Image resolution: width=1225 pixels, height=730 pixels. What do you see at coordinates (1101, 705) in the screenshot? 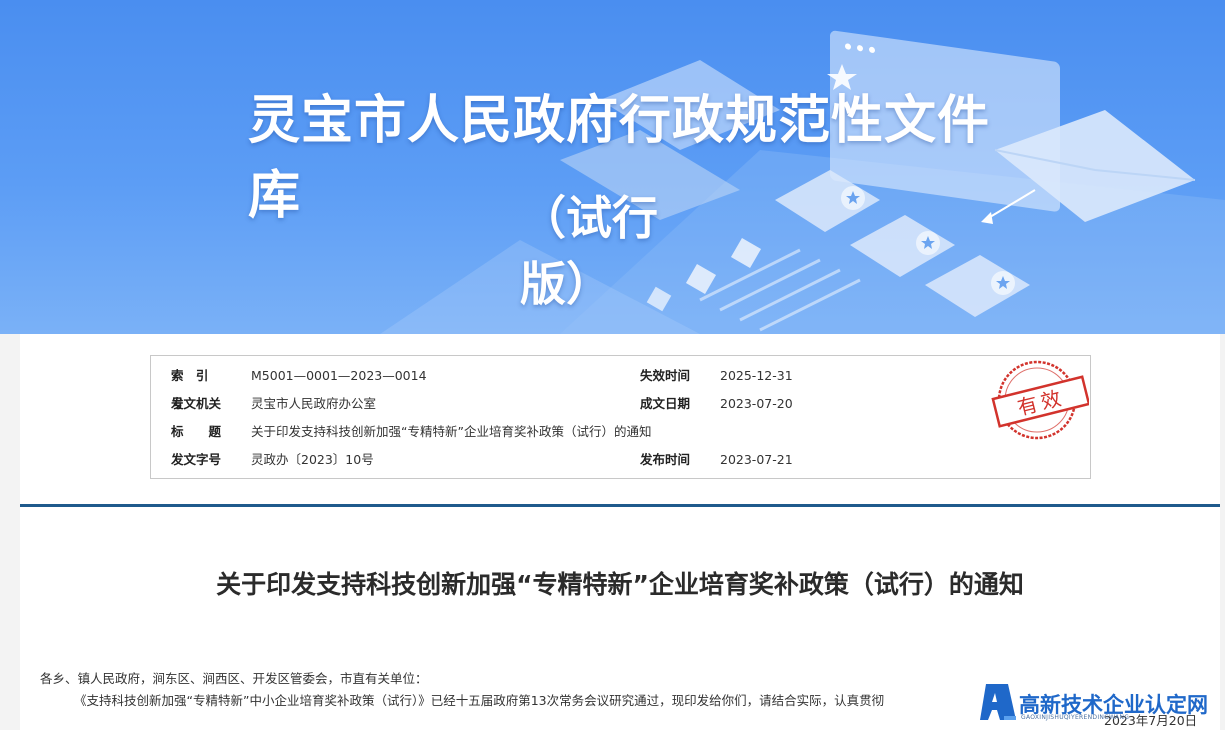
I see `site-watermark: 高新技术企业认定网 GAOXINJISHUQIYERENDINGWANG` at bounding box center [1101, 705].